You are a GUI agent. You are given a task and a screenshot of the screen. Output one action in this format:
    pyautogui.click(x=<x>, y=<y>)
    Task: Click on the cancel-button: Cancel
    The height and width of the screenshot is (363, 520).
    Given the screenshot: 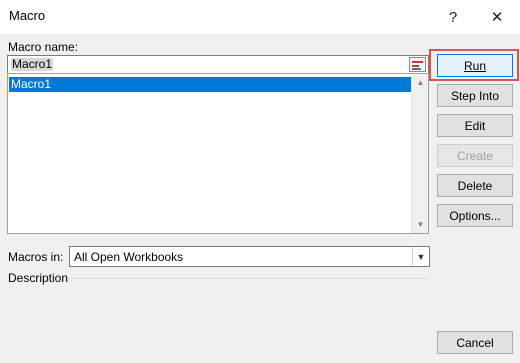 What is the action you would take?
    pyautogui.click(x=475, y=342)
    